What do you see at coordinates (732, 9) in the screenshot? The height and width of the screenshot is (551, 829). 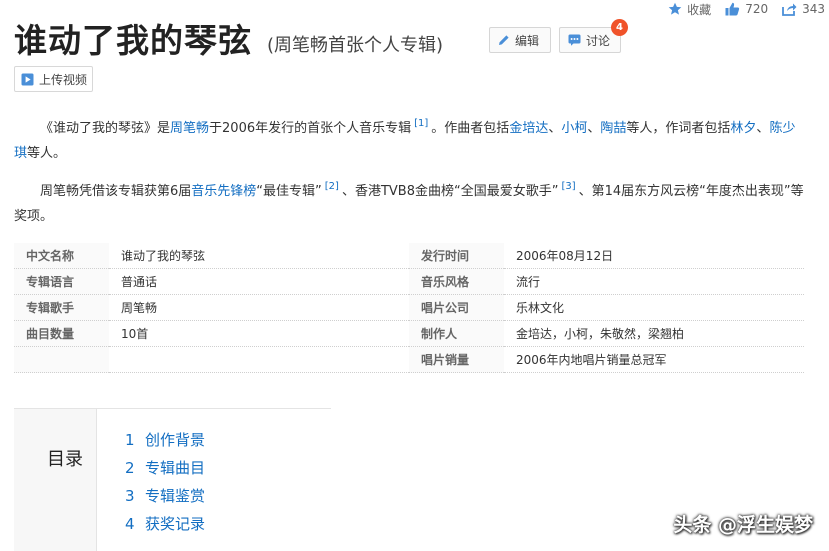 I see `thumbs-up-icon` at bounding box center [732, 9].